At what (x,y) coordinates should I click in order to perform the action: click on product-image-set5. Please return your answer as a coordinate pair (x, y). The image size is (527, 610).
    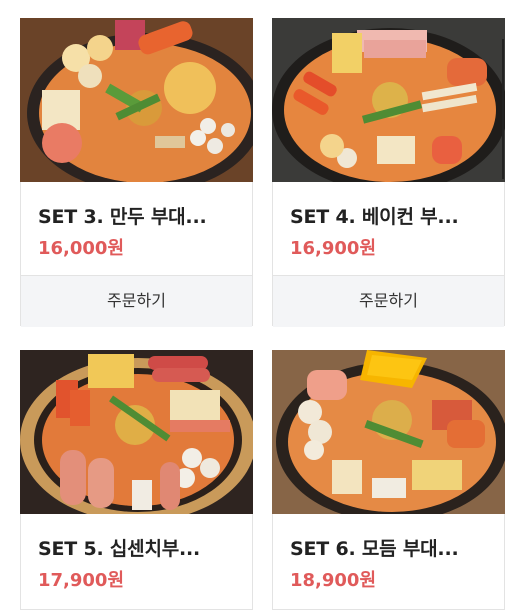
    Looking at the image, I should click on (136, 432).